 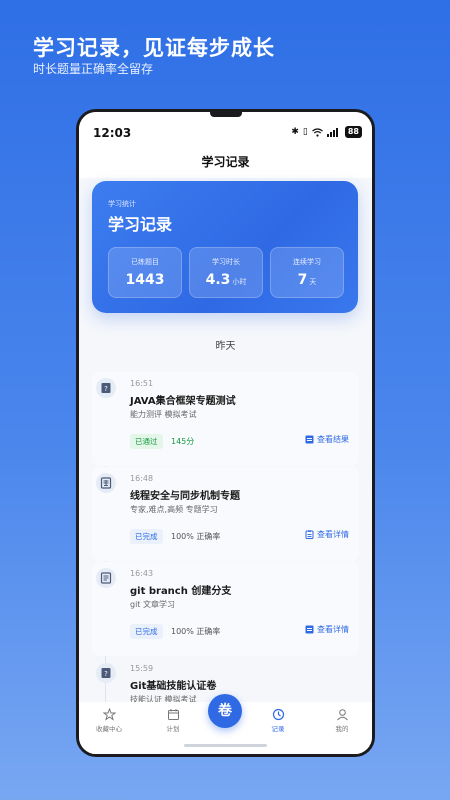 I want to click on stat-label: 学习时长, so click(x=226, y=262).